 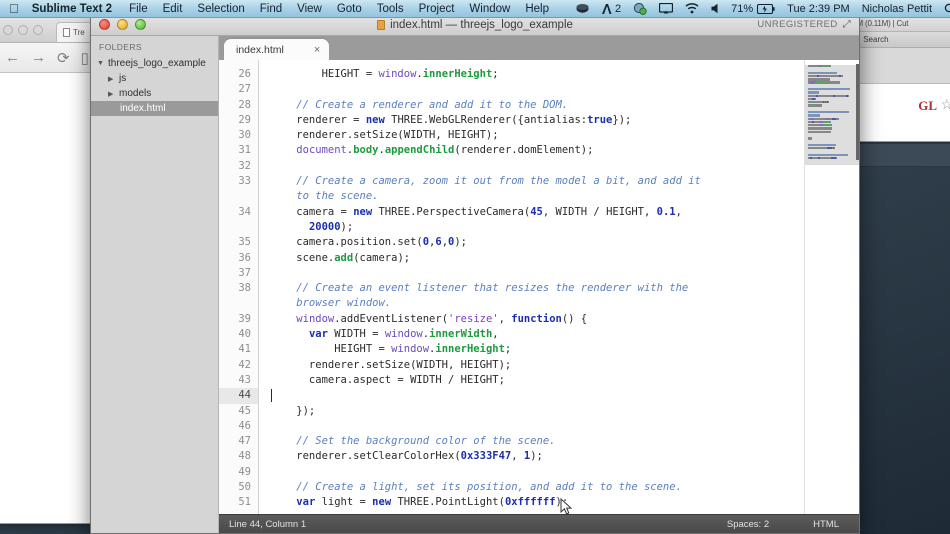 What do you see at coordinates (945, 104) in the screenshot?
I see `star-icon: ☆` at bounding box center [945, 104].